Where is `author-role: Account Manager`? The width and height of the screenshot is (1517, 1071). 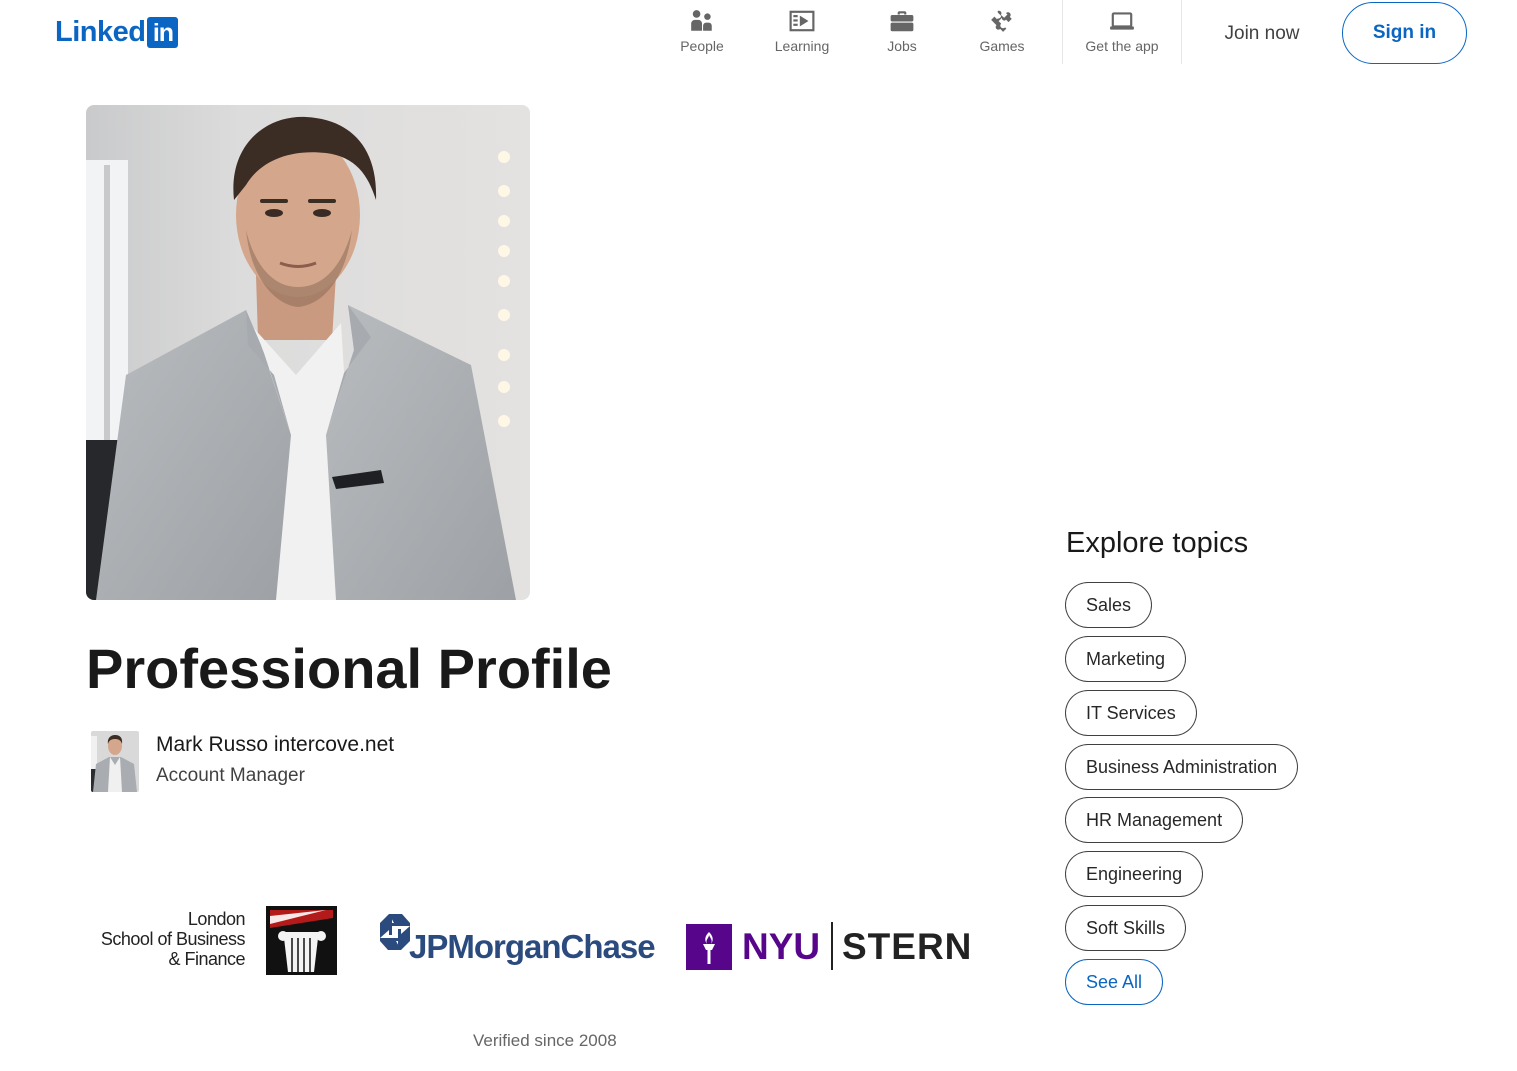
author-role: Account Manager is located at coordinates (230, 775).